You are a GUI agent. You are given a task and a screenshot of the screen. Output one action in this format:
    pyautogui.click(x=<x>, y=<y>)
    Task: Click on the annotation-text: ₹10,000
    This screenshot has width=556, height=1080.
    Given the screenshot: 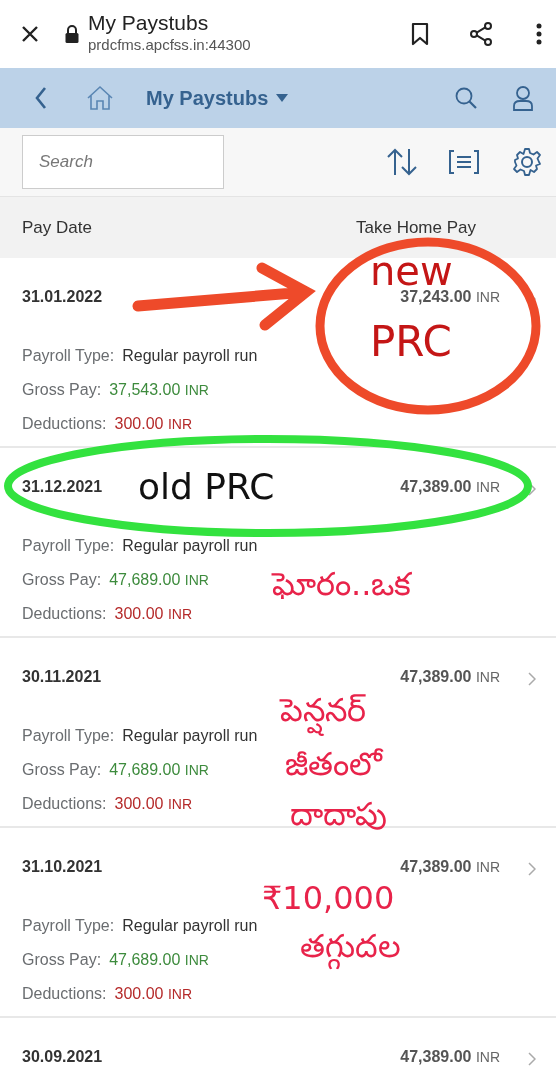 What is the action you would take?
    pyautogui.click(x=328, y=898)
    